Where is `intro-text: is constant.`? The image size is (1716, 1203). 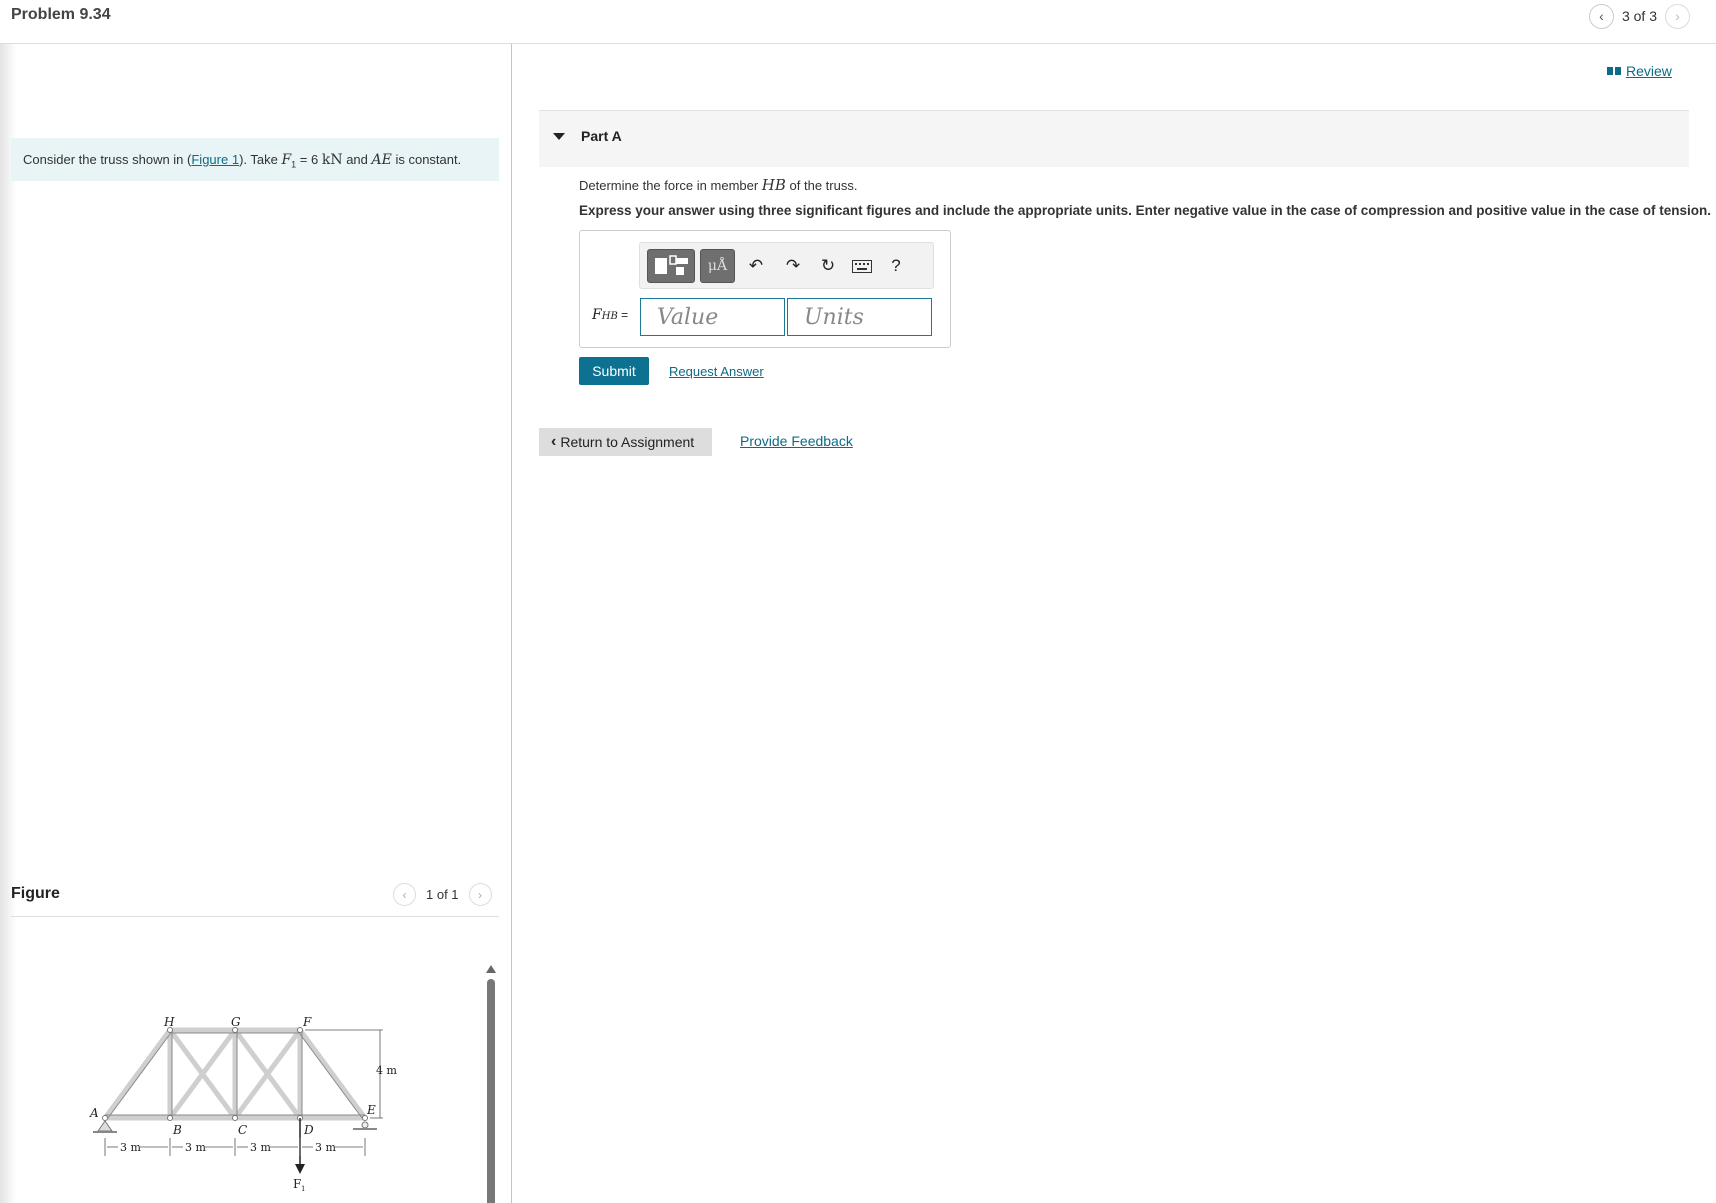 intro-text: is constant. is located at coordinates (426, 159).